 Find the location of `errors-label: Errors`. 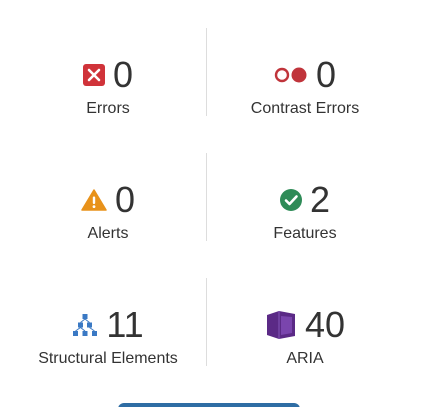

errors-label: Errors is located at coordinates (108, 108).